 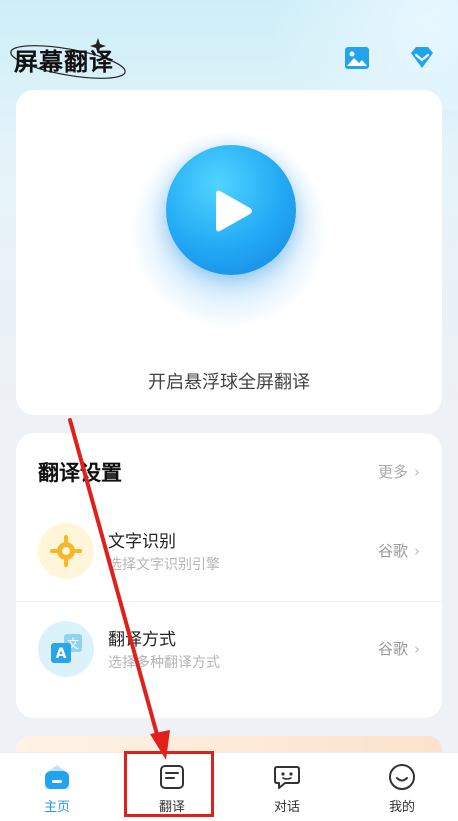 What do you see at coordinates (229, 382) in the screenshot?
I see `floating-ball-label: 开启悬浮球全屏翻译` at bounding box center [229, 382].